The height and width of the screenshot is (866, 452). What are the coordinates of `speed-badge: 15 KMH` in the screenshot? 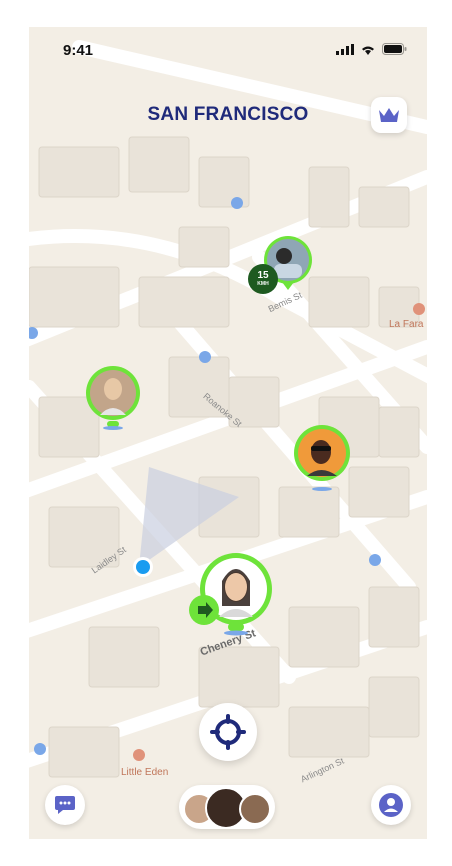 It's located at (263, 279).